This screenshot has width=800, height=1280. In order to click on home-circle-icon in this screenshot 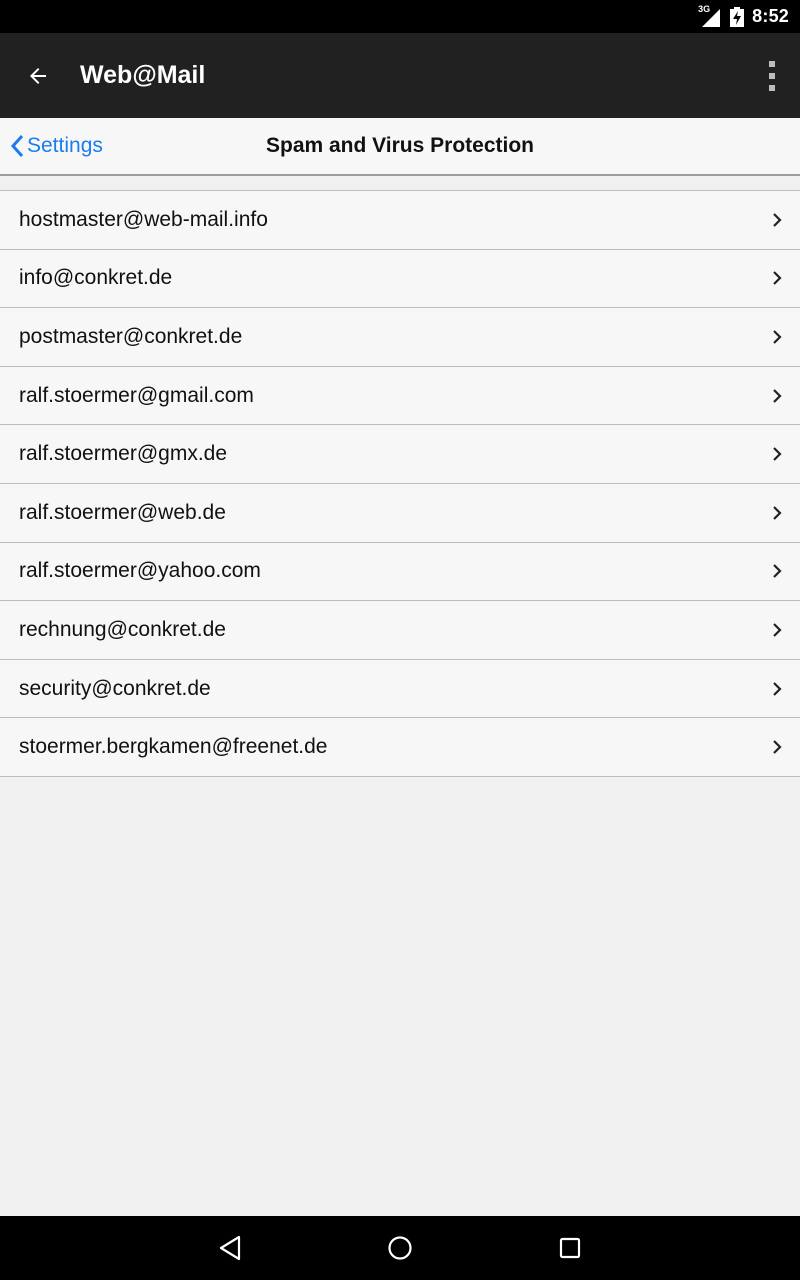, I will do `click(400, 1248)`.